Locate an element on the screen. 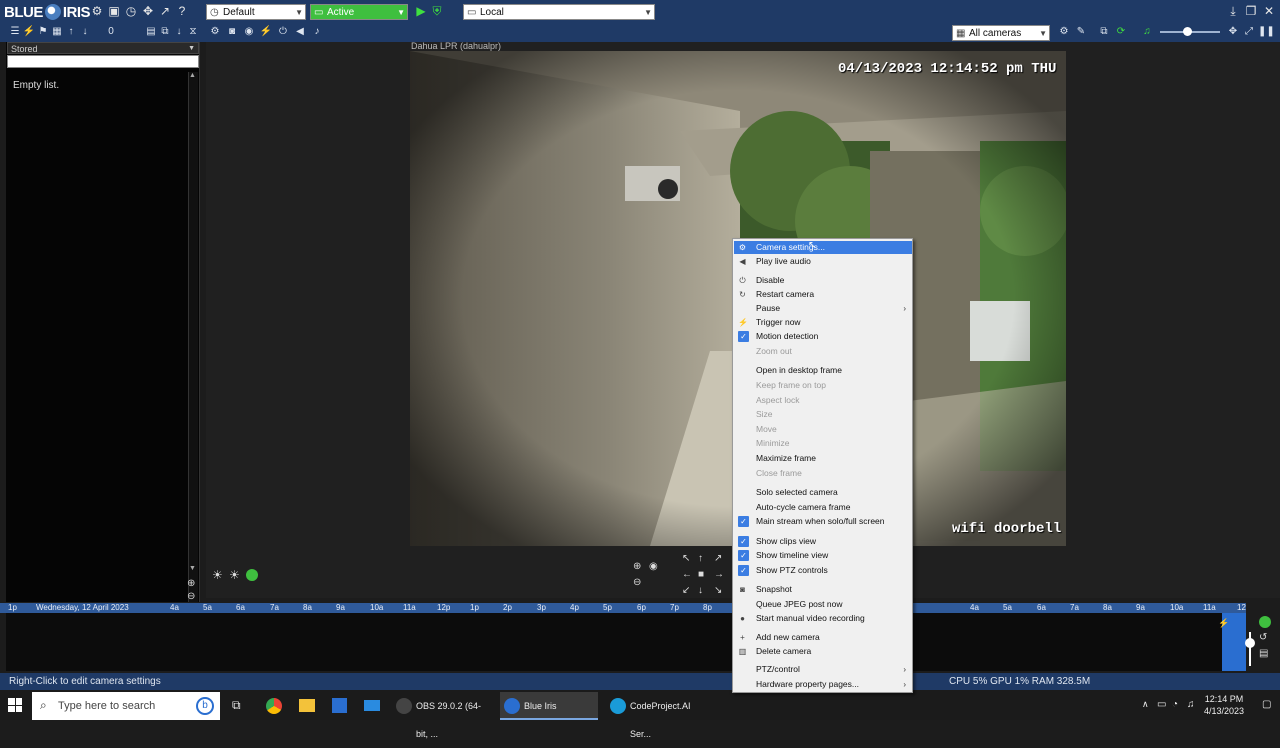  upload-icon: ↑ is located at coordinates (71, 32).